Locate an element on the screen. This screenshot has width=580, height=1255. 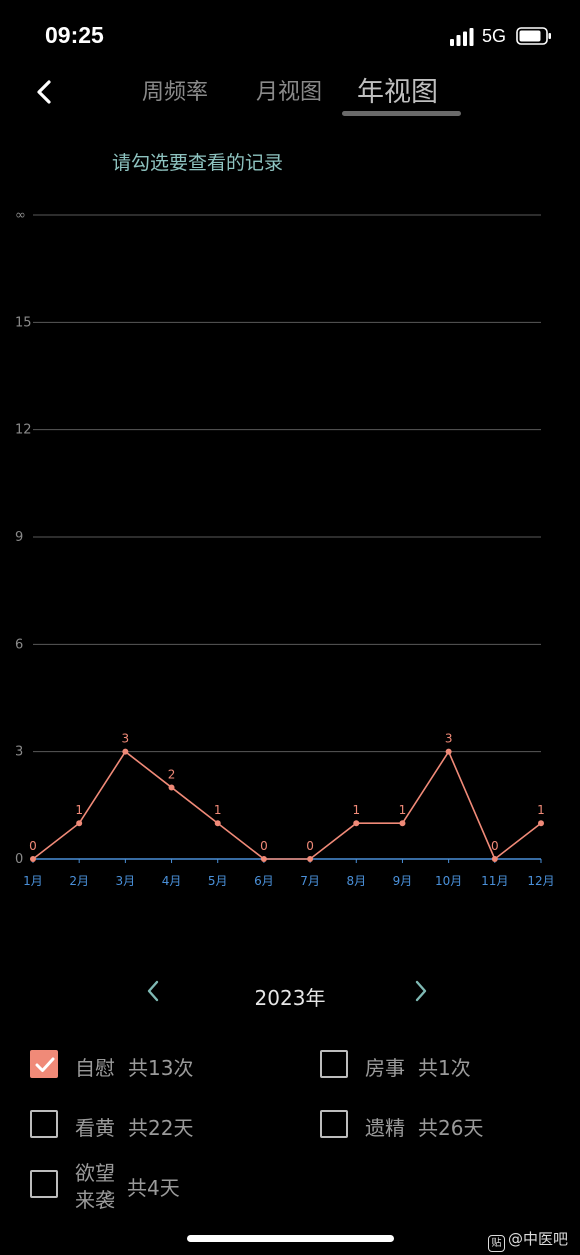
hint-text: 请勾选要查看的记录 is located at coordinates (198, 163).